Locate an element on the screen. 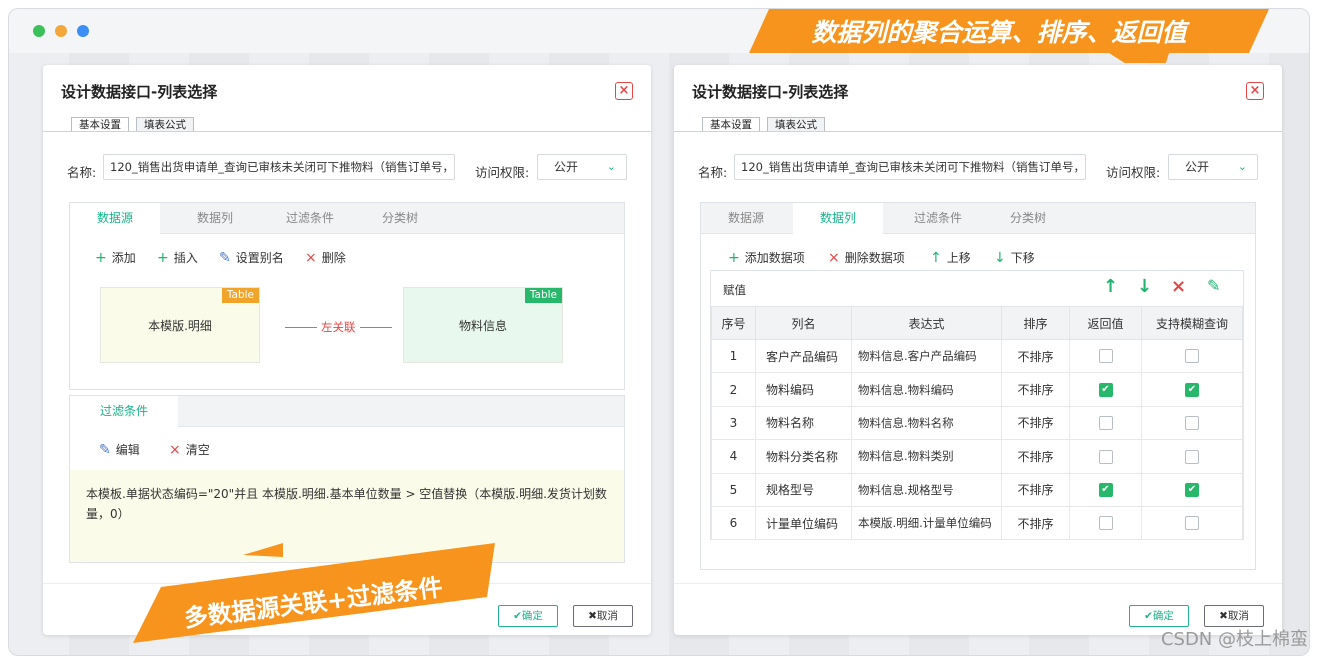 The image size is (1318, 663). table-row: 3 物料名称 物料信息.物料名称 不排序 is located at coordinates (977, 423).